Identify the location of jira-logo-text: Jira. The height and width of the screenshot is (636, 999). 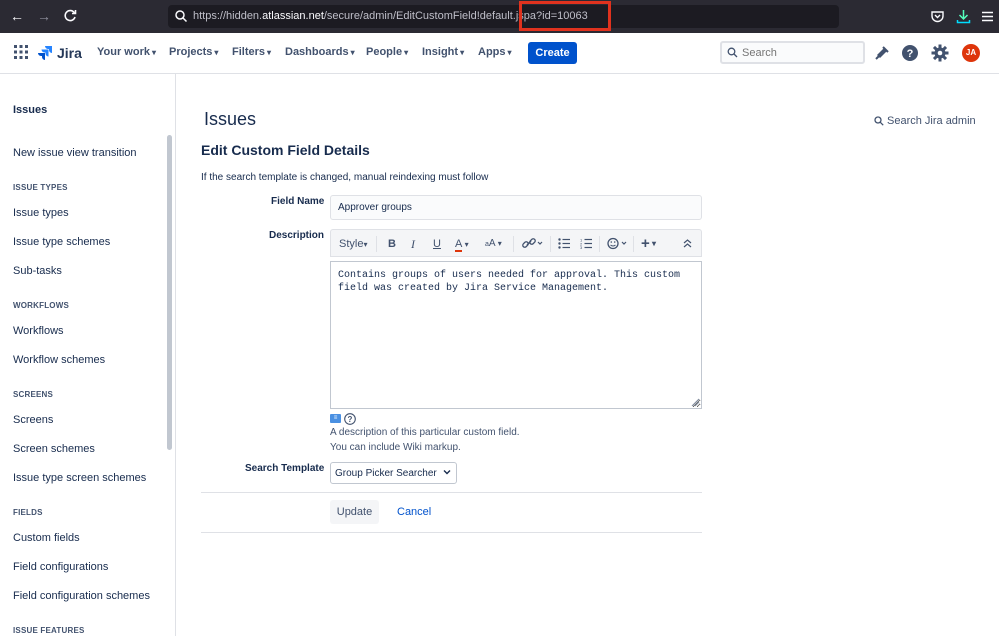
(69, 53).